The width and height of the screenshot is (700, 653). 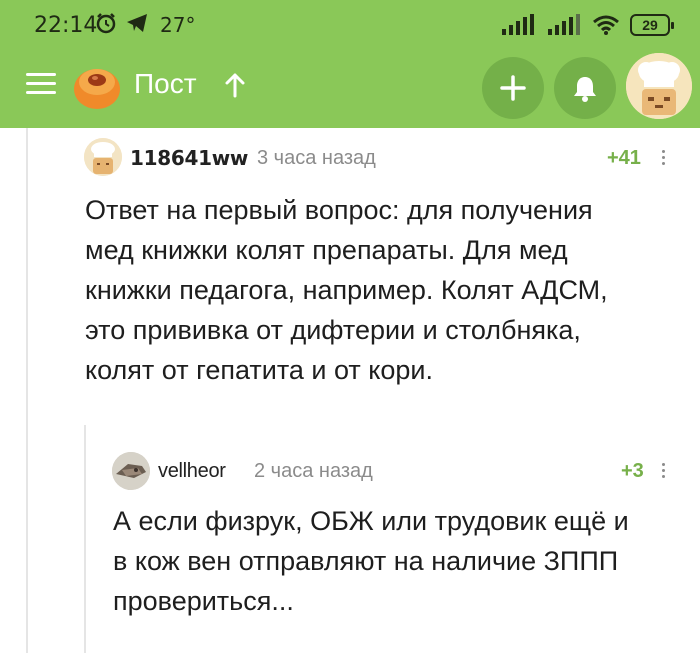 What do you see at coordinates (66, 25) in the screenshot?
I see `status-time: 22:14` at bounding box center [66, 25].